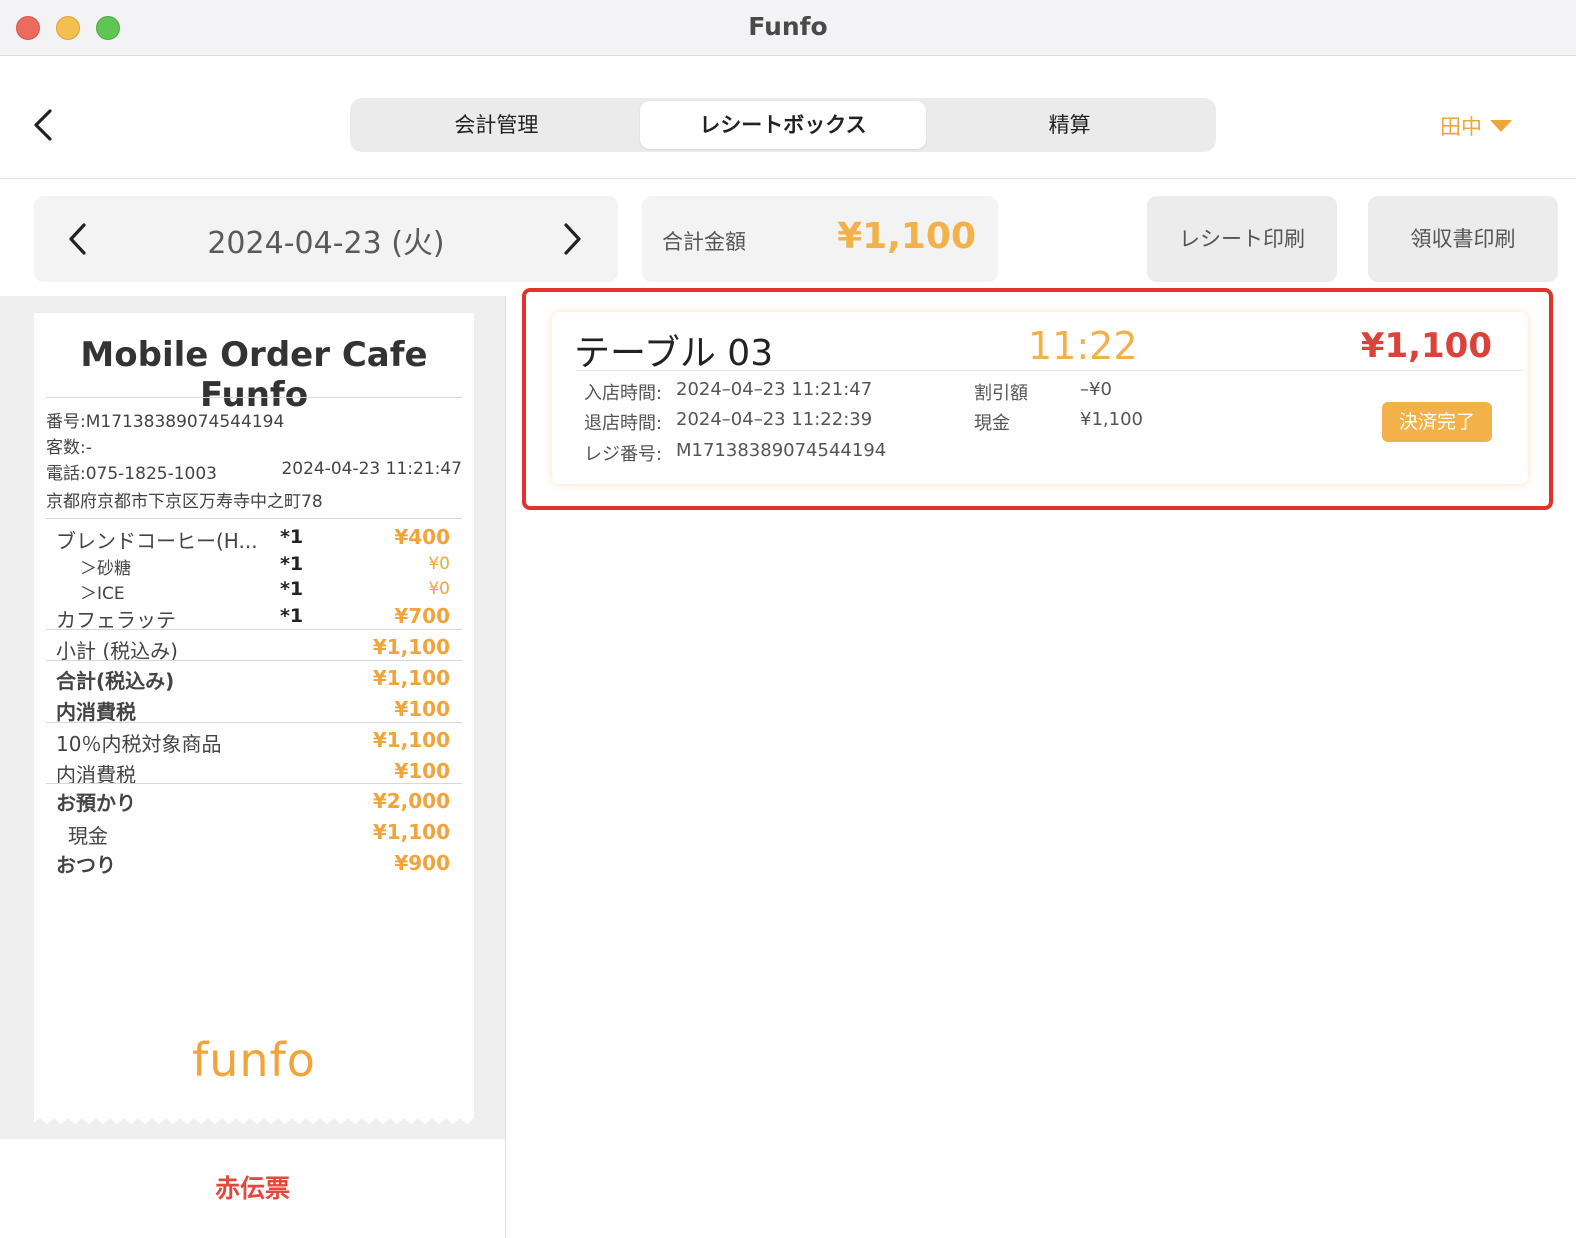  Describe the element at coordinates (496, 125) in the screenshot. I see `tab-accounting: 会計管理` at that location.